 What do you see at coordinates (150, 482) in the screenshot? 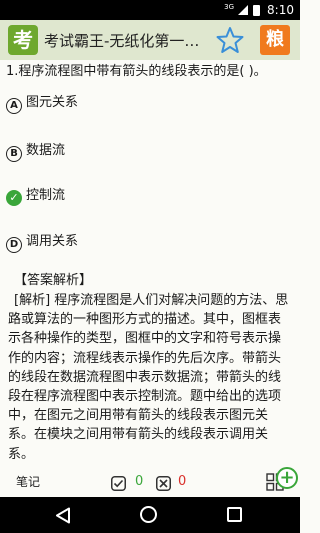
I see `bottom-toolbar: 笔记 0 0 +` at bounding box center [150, 482].